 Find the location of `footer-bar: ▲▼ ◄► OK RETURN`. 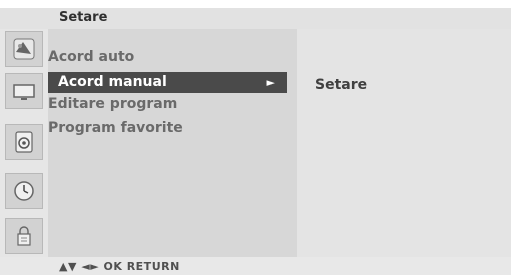

footer-bar: ▲▼ ◄► OK RETURN is located at coordinates (255, 266).